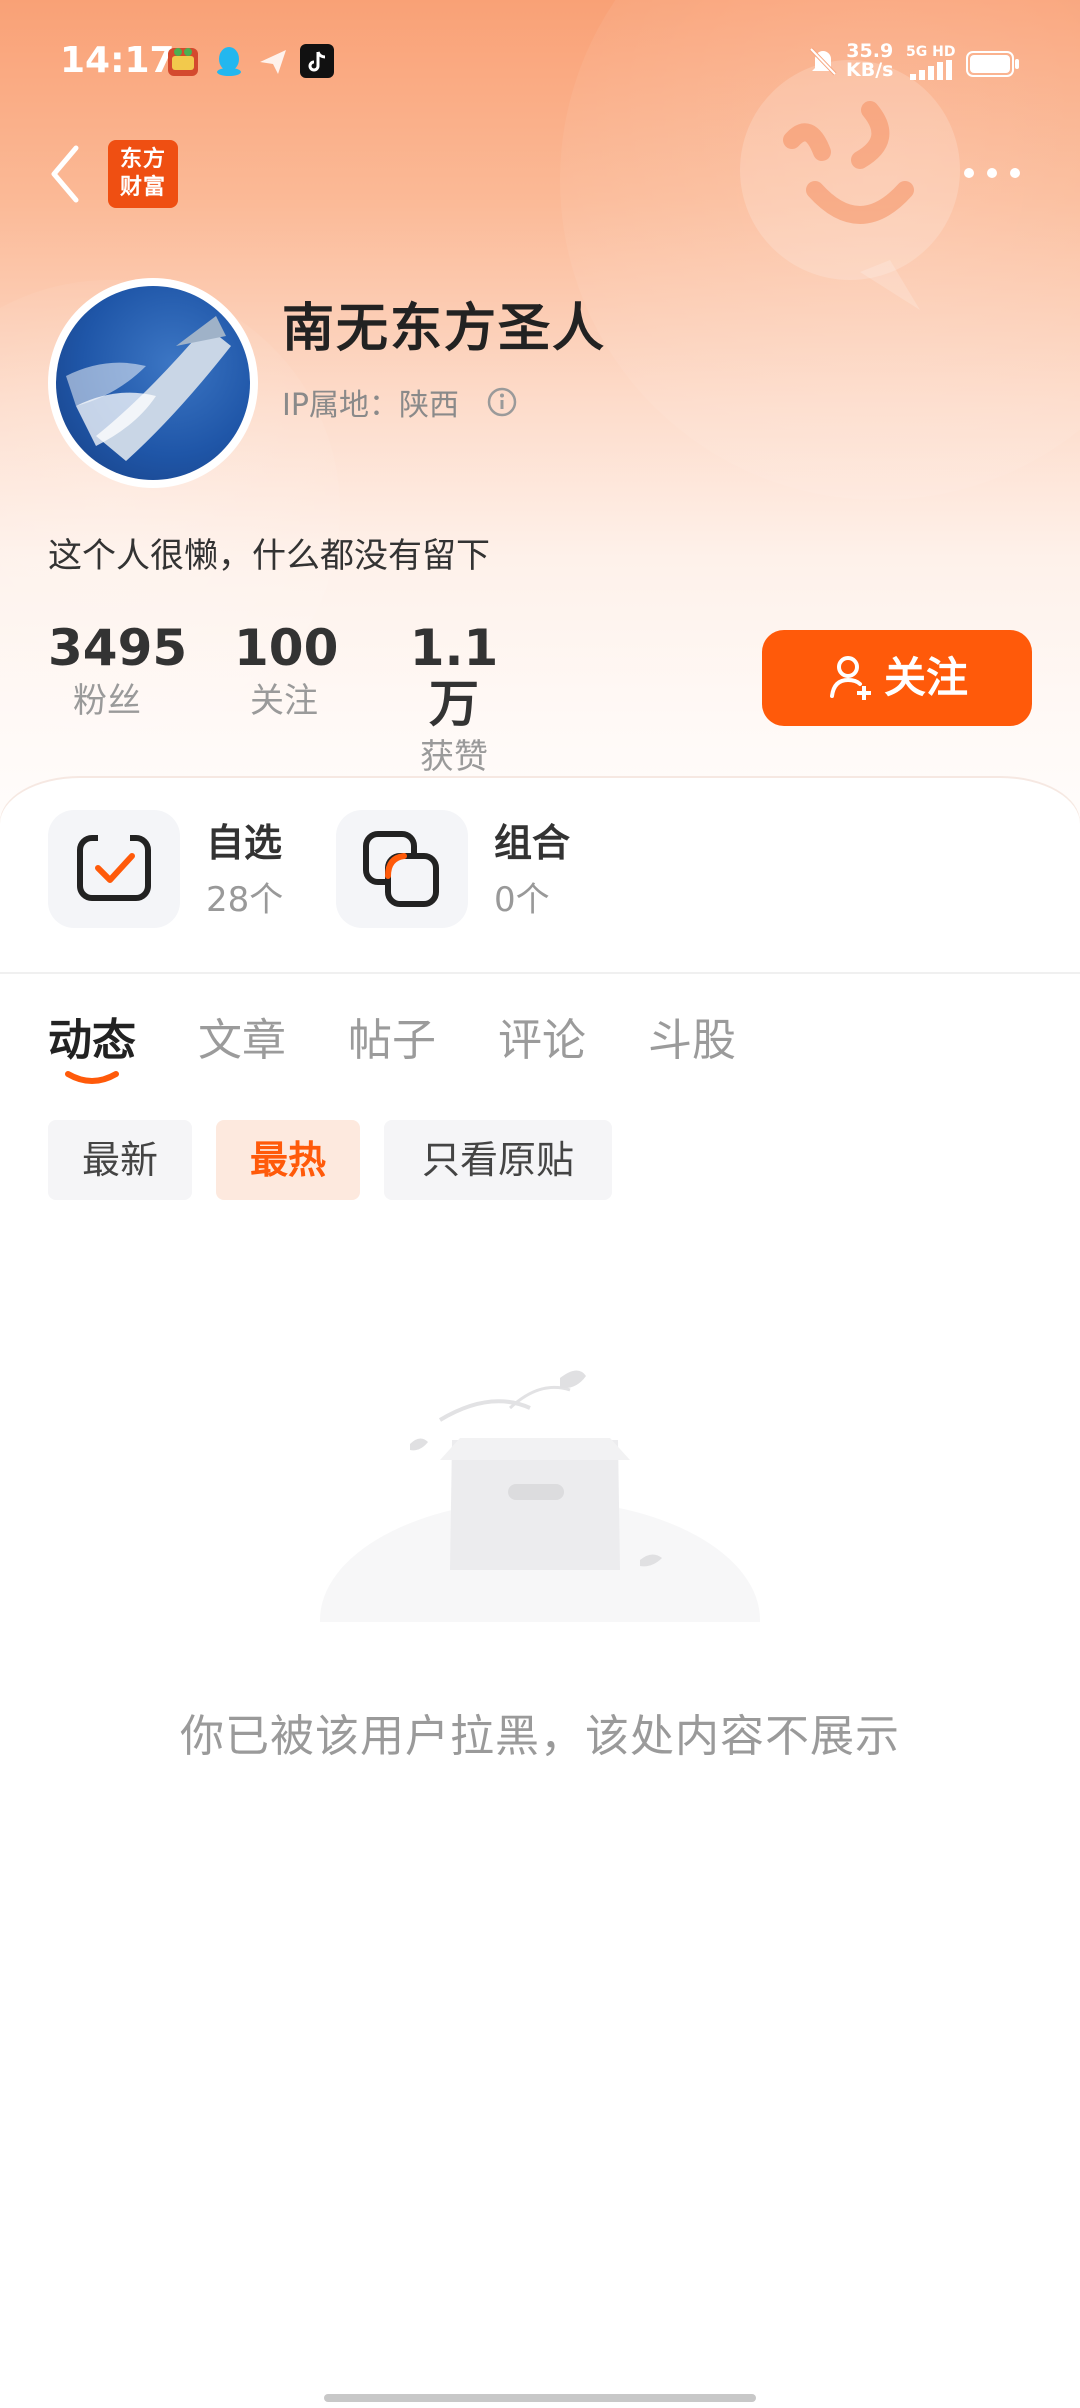 Image resolution: width=1080 pixels, height=2408 pixels. I want to click on send-app-icon, so click(273, 61).